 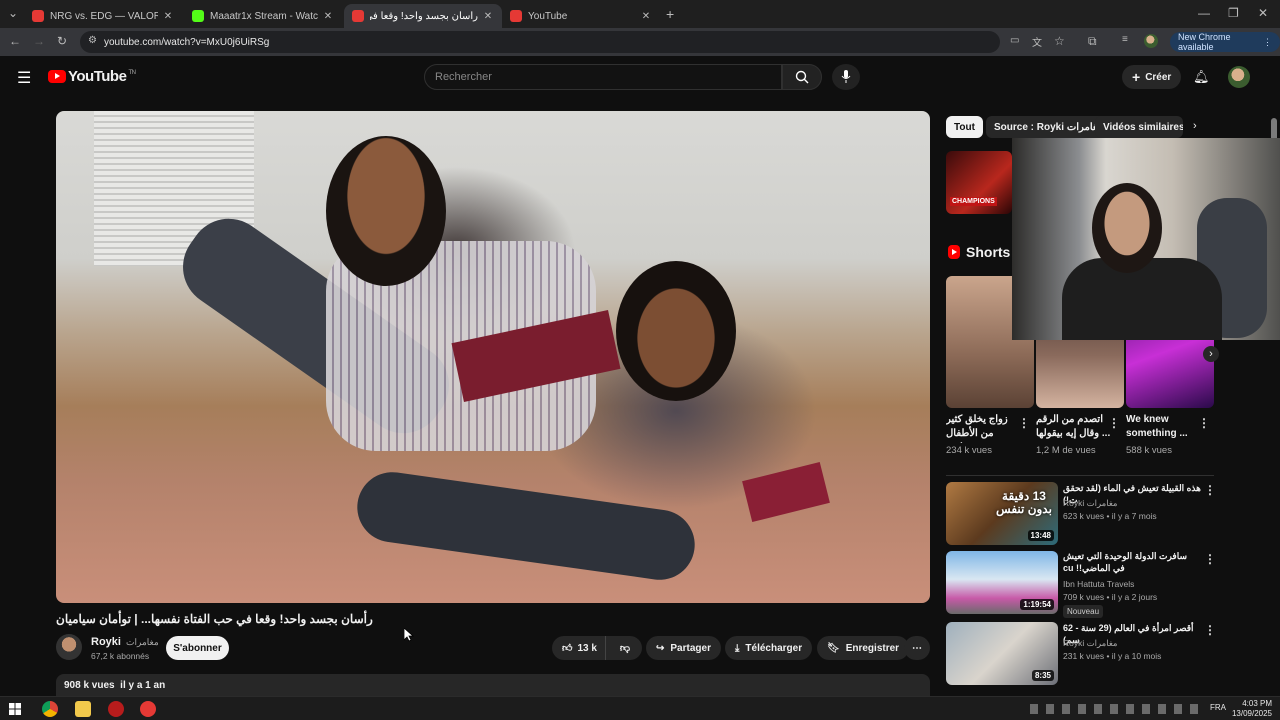 I want to click on minimize-icon: —, so click(x=1204, y=13).